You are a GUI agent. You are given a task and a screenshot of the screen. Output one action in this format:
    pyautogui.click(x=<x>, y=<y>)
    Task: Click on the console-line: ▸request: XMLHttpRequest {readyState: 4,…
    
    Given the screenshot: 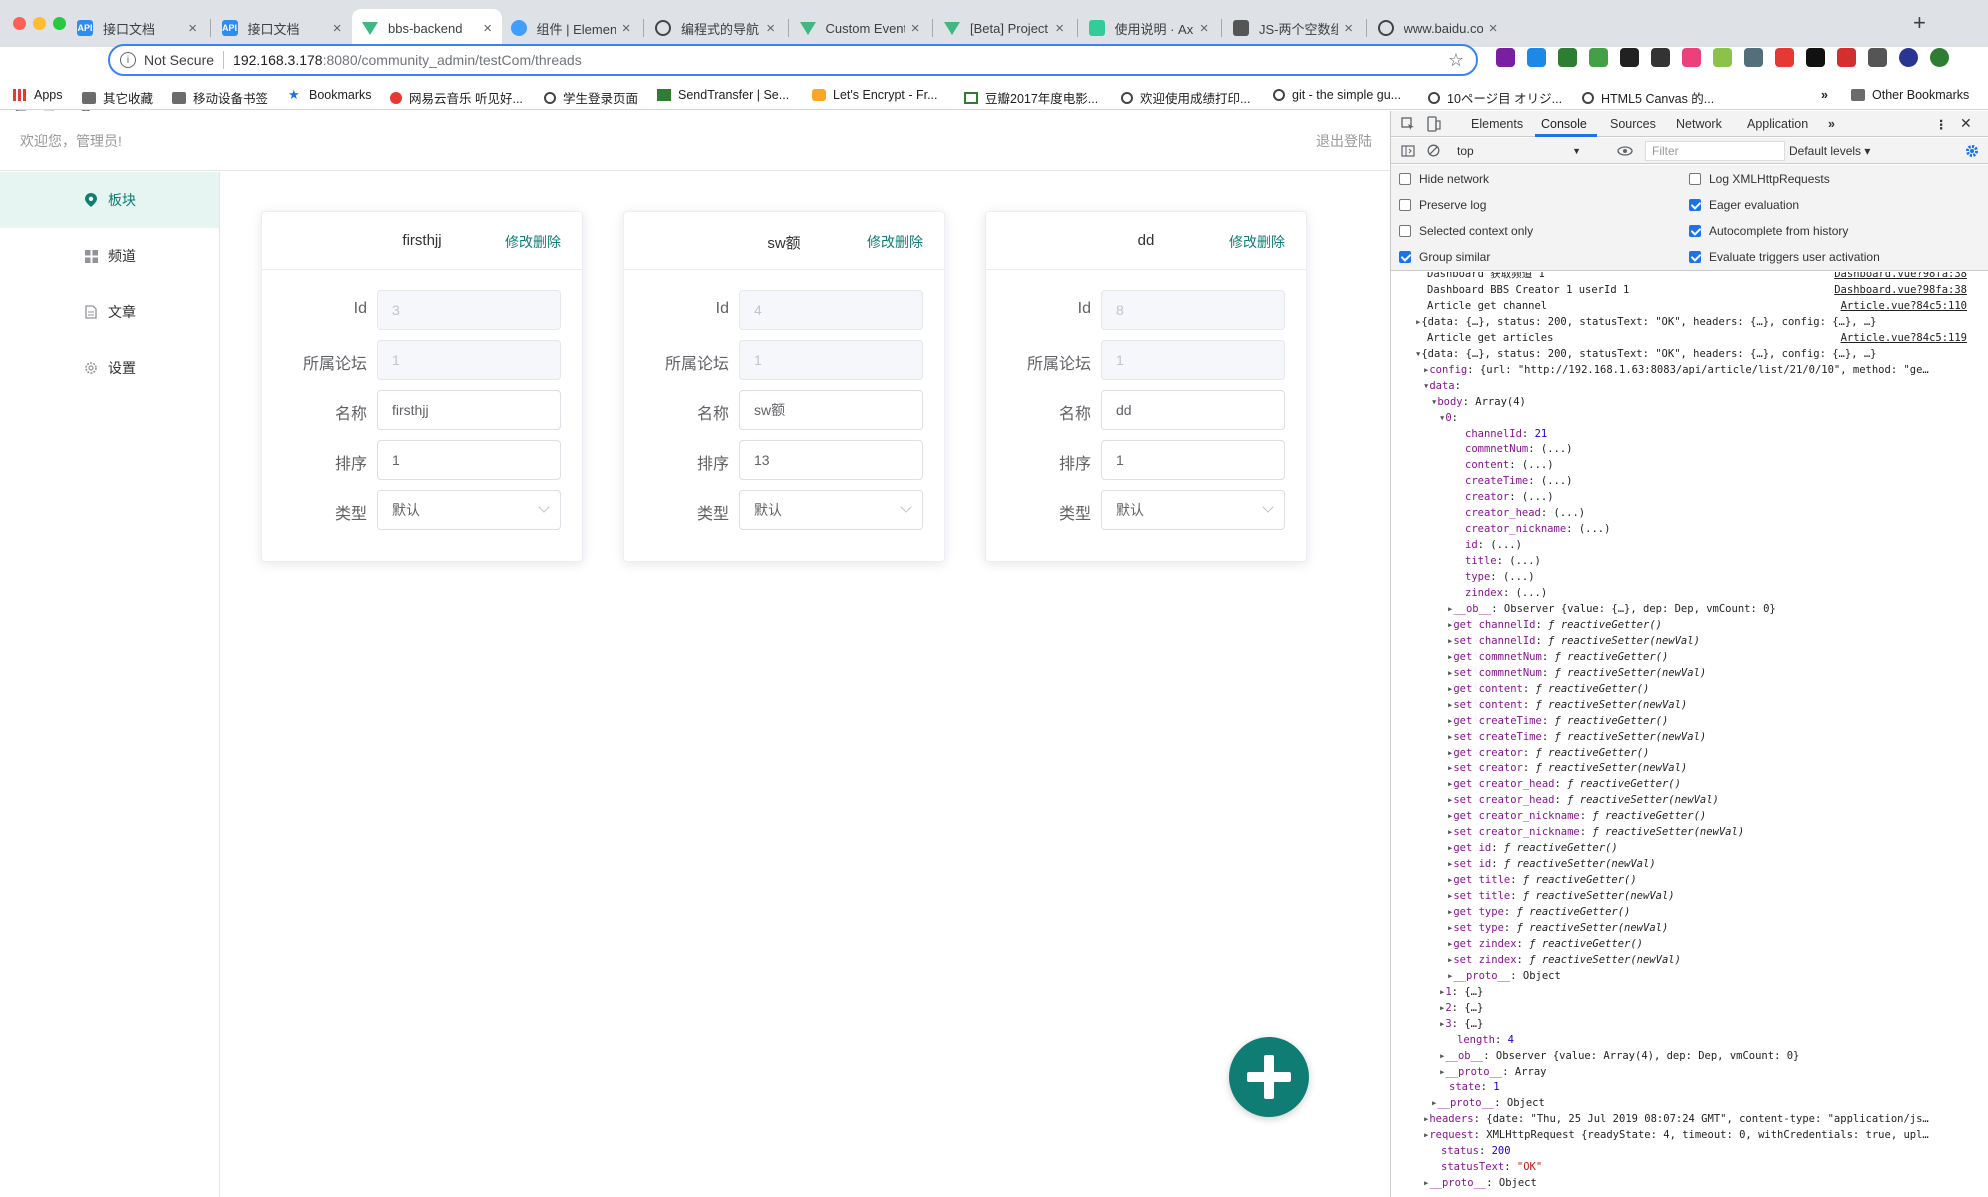 What is the action you would take?
    pyautogui.click(x=1689, y=1135)
    